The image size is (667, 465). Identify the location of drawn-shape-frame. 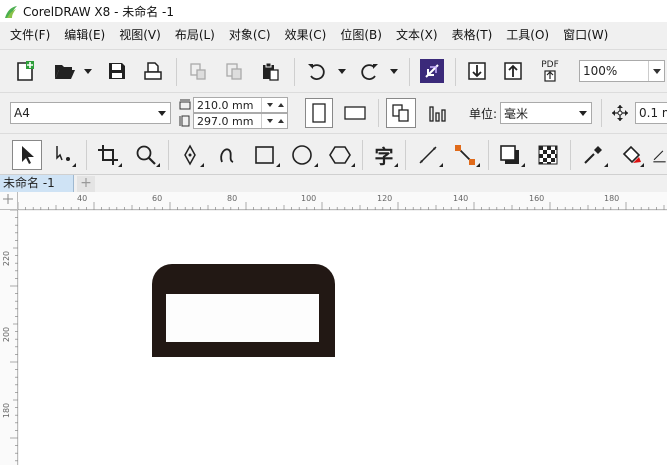
(243, 310).